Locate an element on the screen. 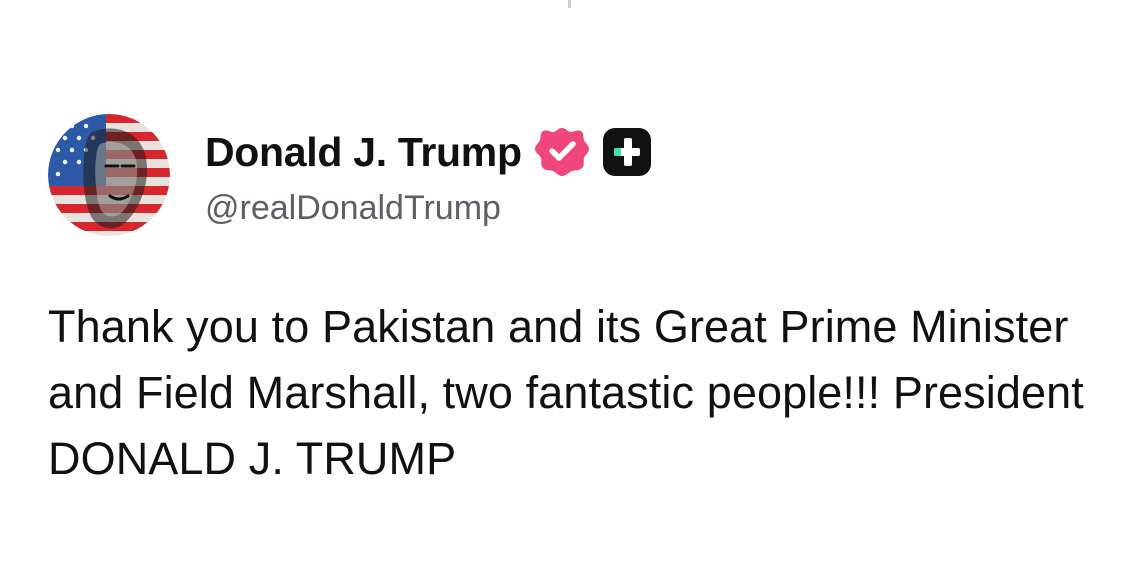 The height and width of the screenshot is (567, 1125). verified-badge-icon is located at coordinates (561, 152).